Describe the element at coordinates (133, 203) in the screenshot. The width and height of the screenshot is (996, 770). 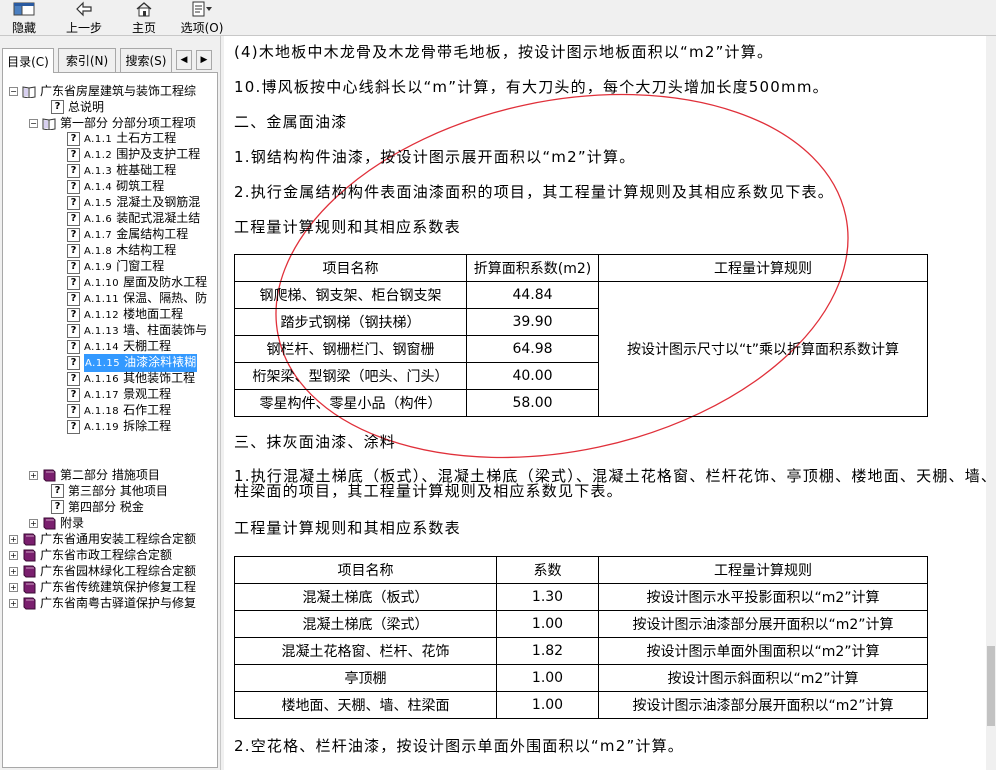
I see `tree-item-section: ? A.1.5 混凝土及钢筋混` at that location.